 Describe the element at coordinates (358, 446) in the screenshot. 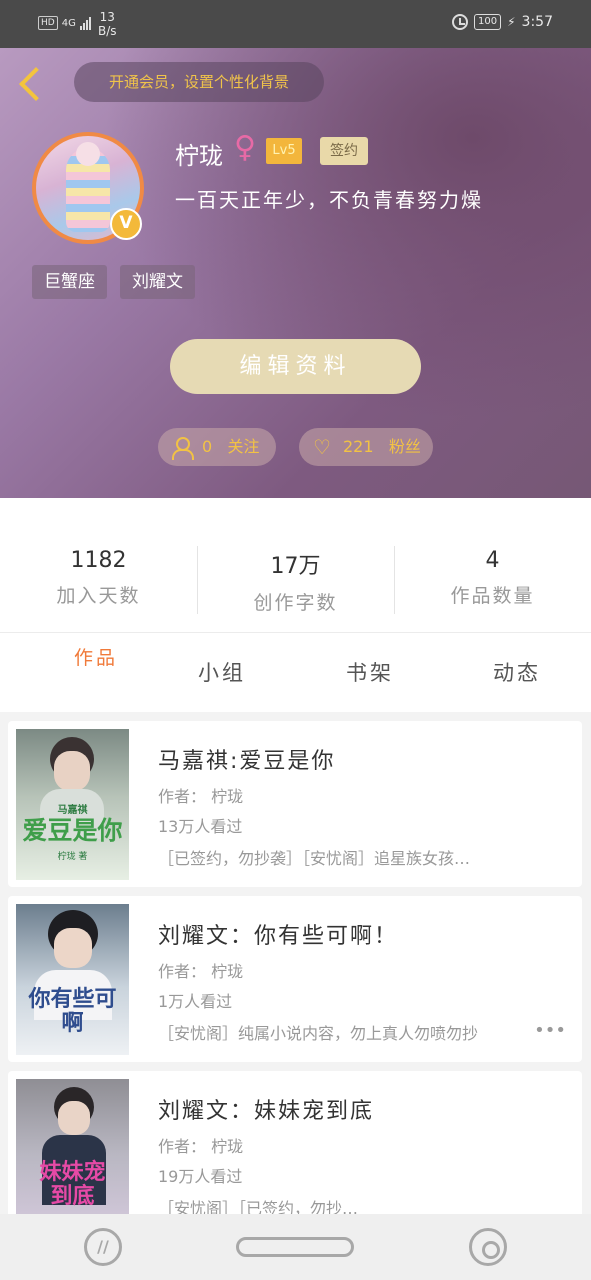

I see `fans-count: 221` at that location.